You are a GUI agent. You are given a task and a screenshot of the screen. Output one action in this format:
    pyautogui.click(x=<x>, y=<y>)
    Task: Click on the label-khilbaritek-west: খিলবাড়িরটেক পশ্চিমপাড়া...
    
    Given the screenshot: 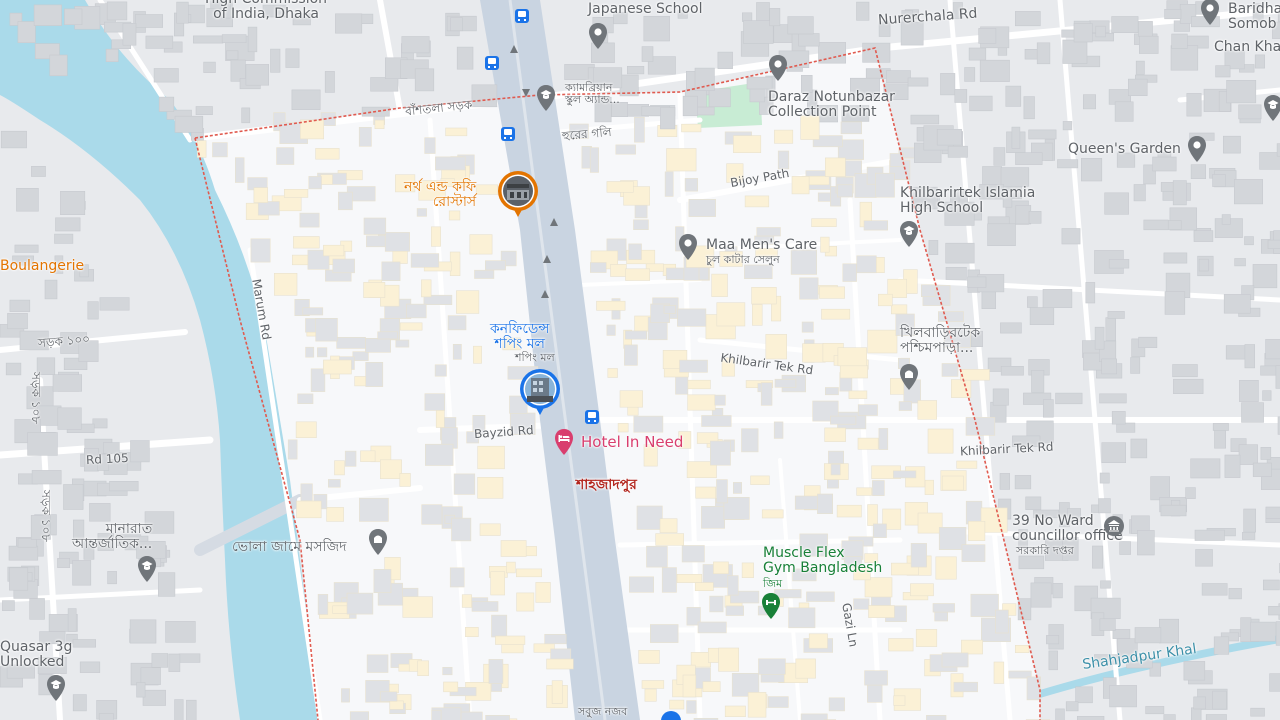 What is the action you would take?
    pyautogui.click(x=940, y=341)
    